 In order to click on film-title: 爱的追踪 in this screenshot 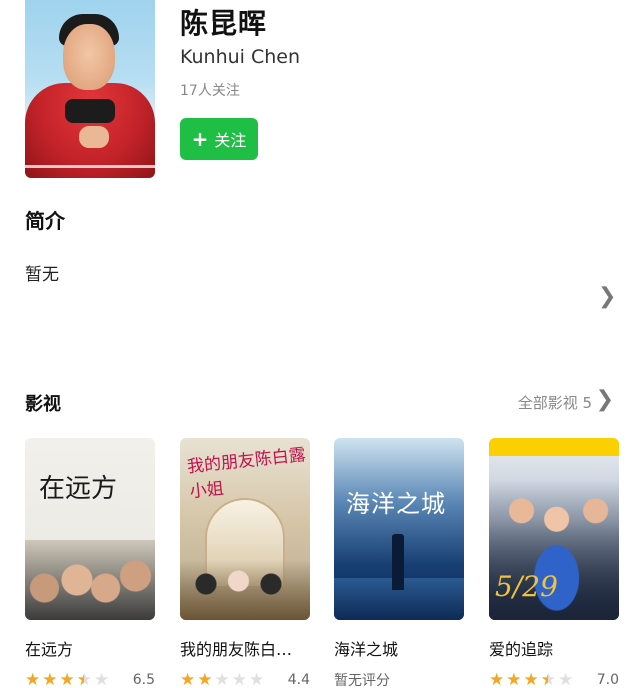, I will do `click(554, 648)`.